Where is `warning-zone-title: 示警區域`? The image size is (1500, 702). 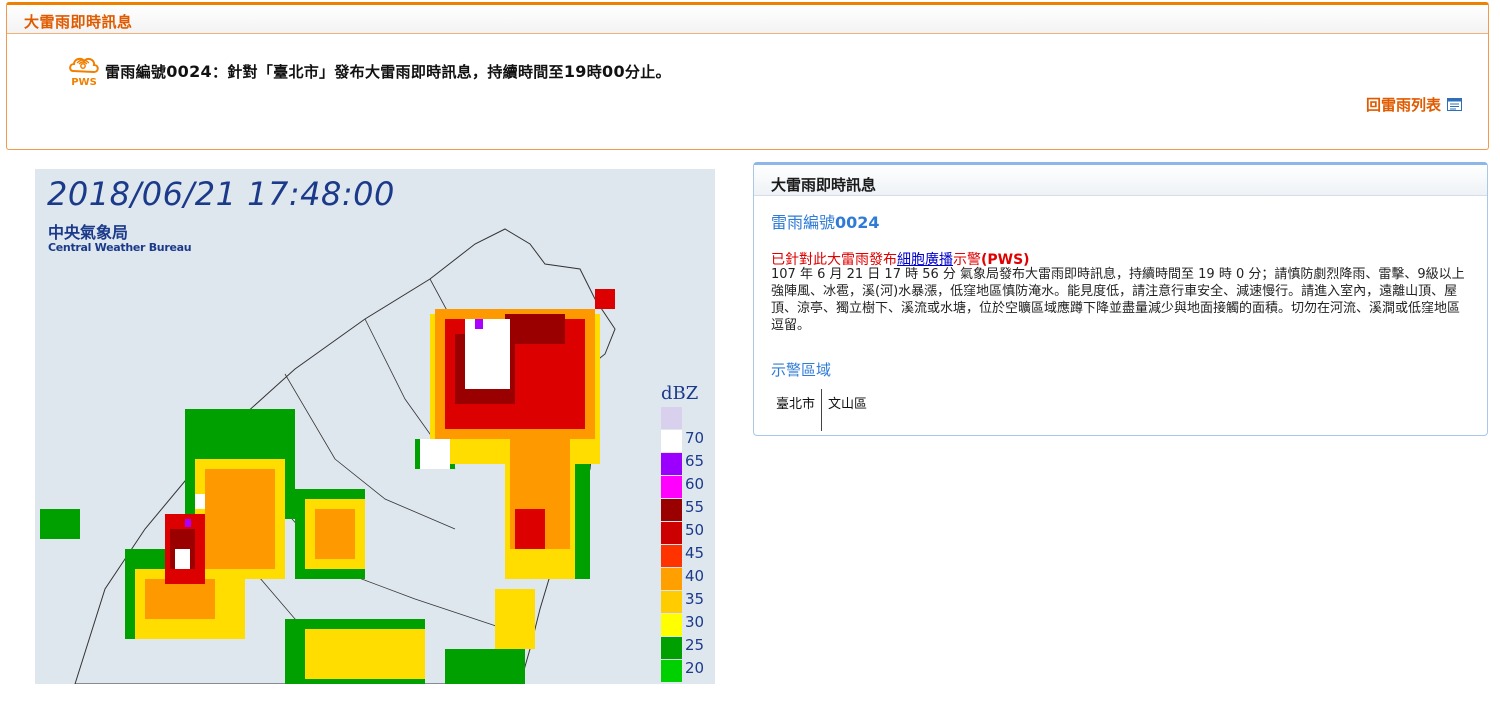 warning-zone-title: 示警區域 is located at coordinates (801, 370).